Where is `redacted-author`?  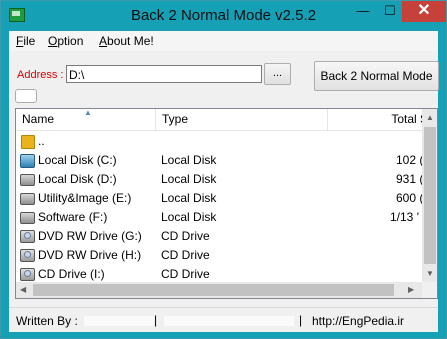 redacted-author is located at coordinates (119, 321).